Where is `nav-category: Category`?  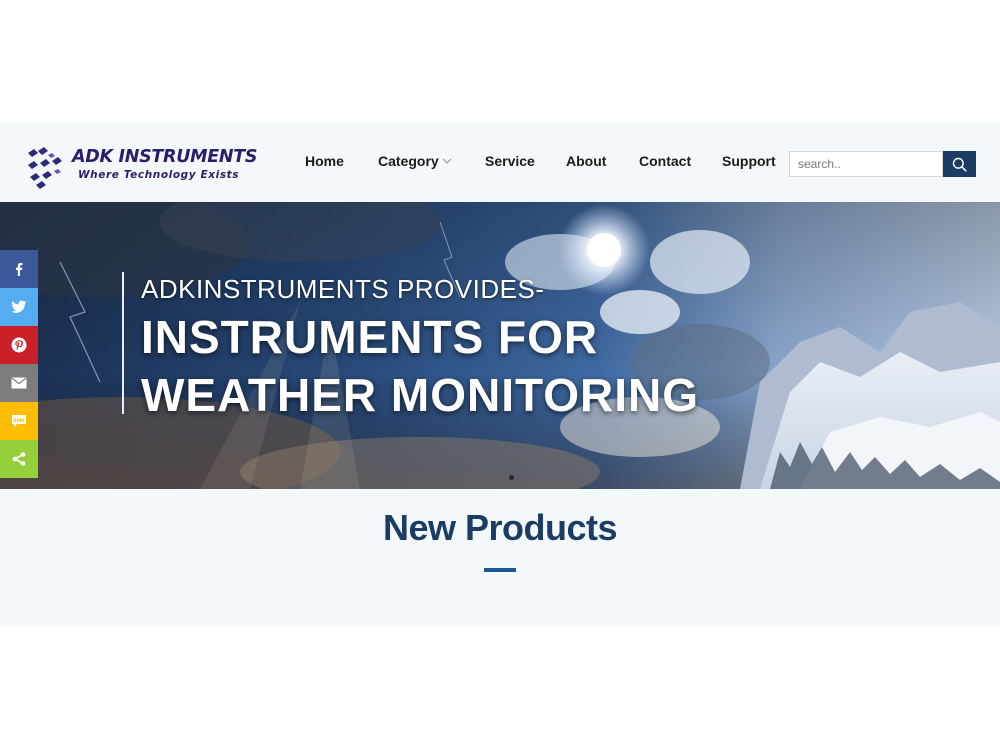
nav-category: Category is located at coordinates (415, 161).